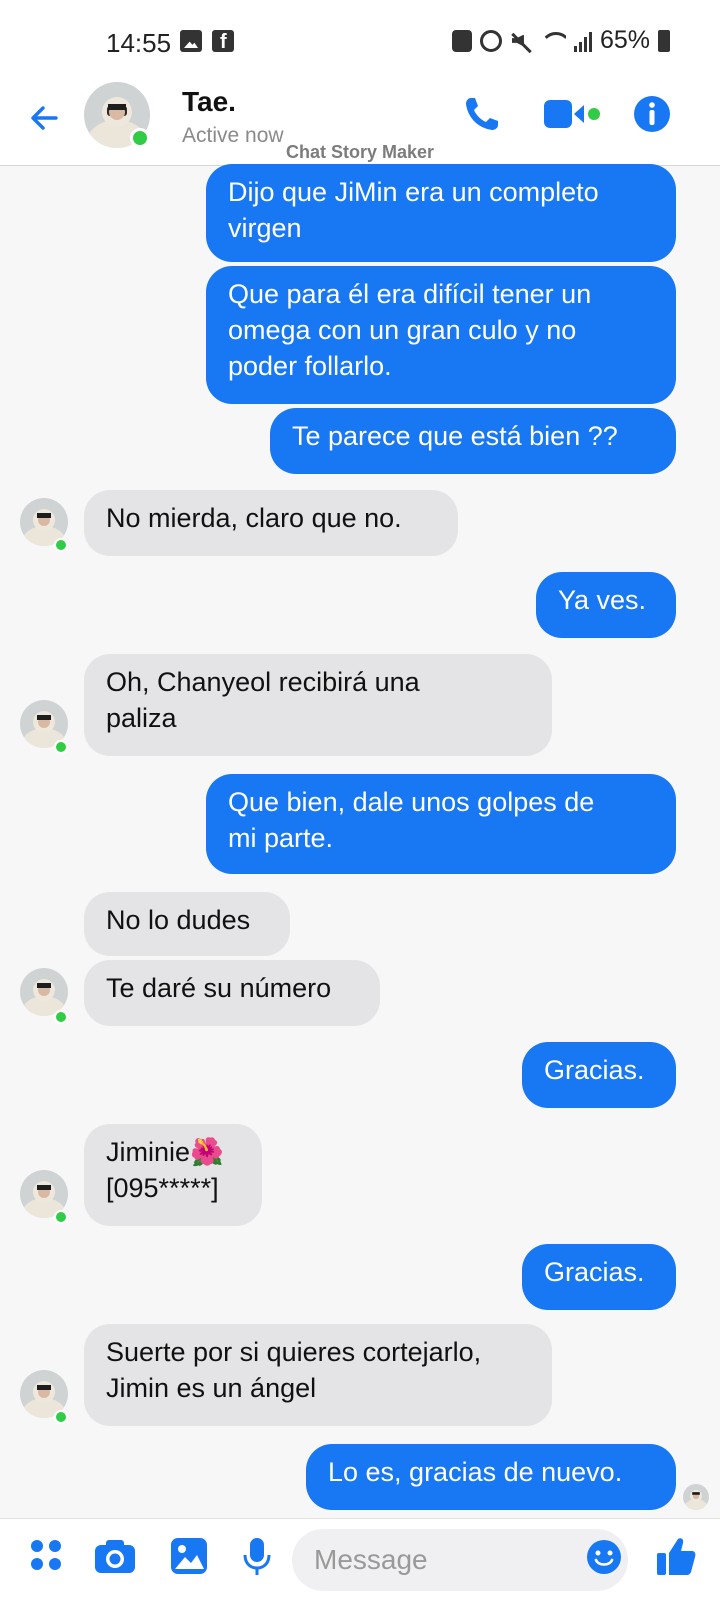 The image size is (720, 1600). Describe the element at coordinates (461, 40) in the screenshot. I see `battery-saver-icon` at that location.